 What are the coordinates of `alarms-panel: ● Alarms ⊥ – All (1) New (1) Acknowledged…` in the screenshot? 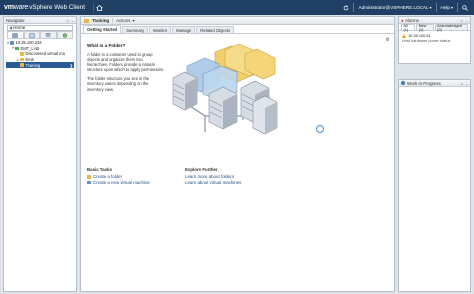 It's located at (434, 40).